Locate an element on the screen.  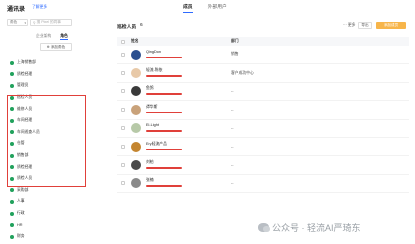
role-item: 管理员 is located at coordinates (25, 86).